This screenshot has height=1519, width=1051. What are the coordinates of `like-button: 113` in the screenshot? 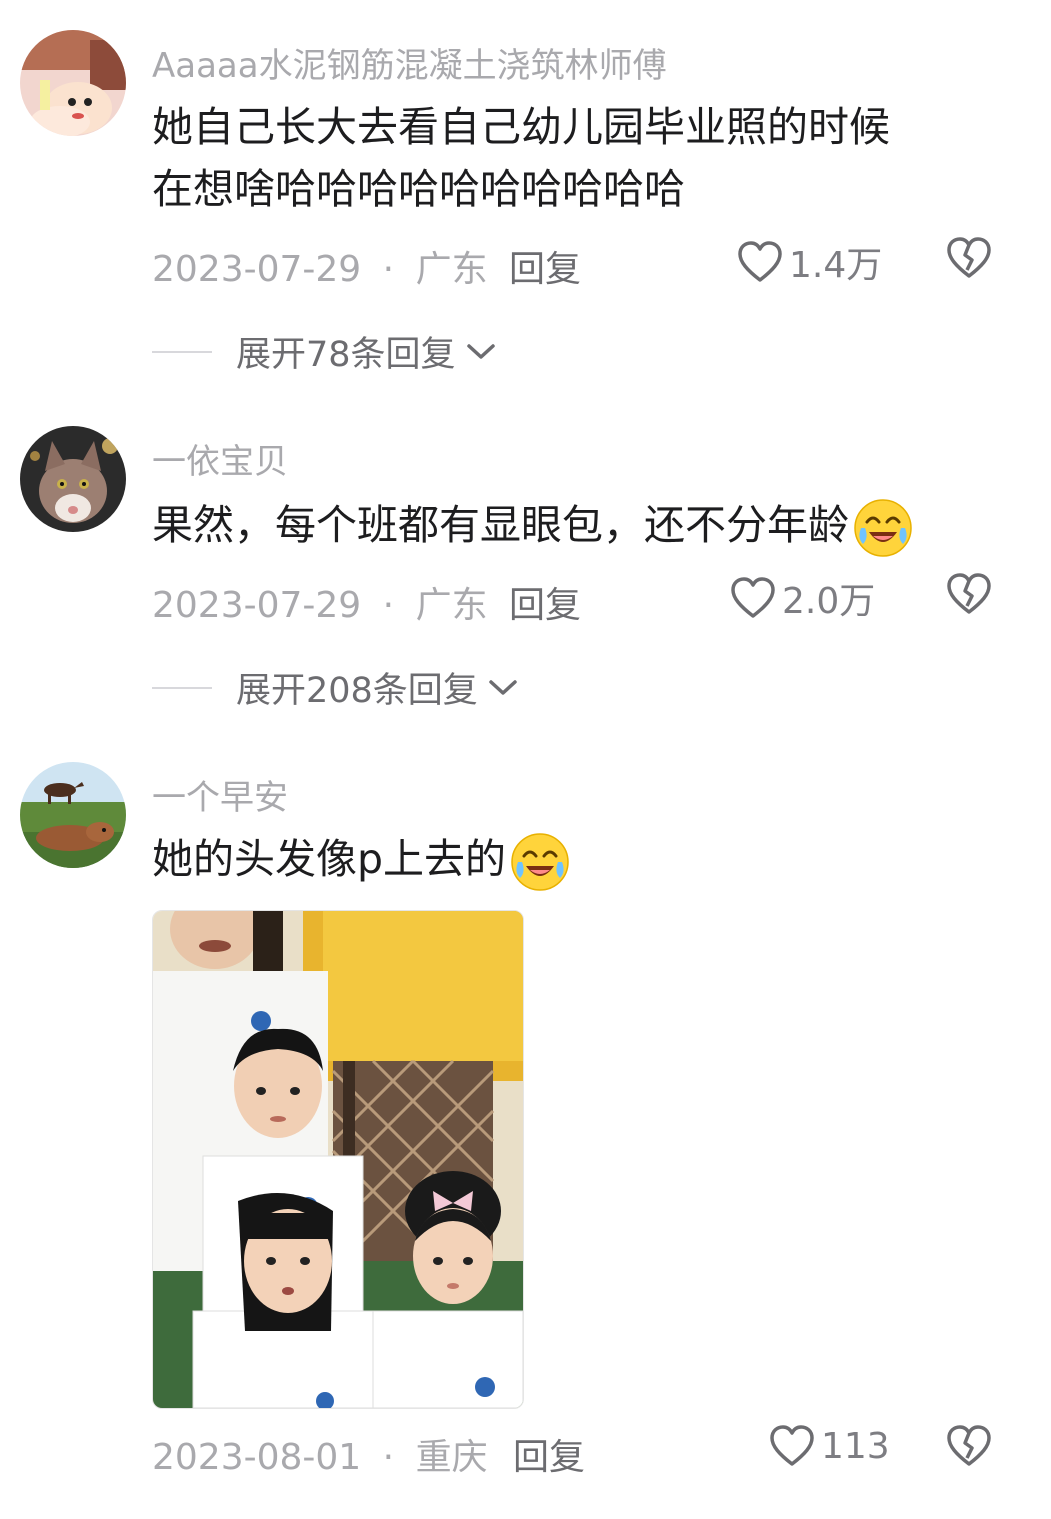 It's located at (829, 1446).